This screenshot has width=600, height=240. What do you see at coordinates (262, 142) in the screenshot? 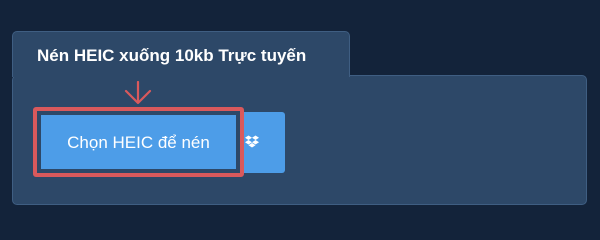
I see `dropbox-button` at bounding box center [262, 142].